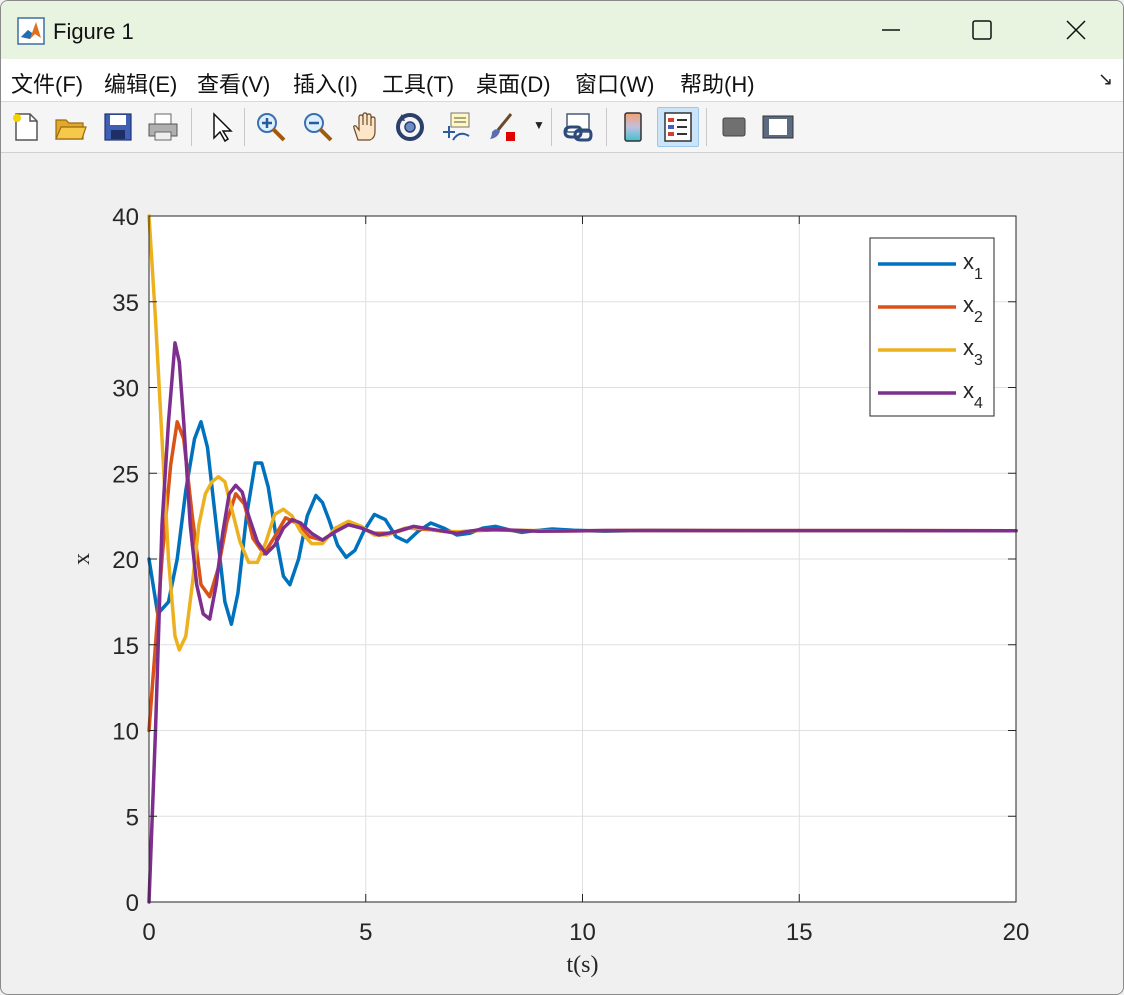 Image resolution: width=1124 pixels, height=995 pixels. Describe the element at coordinates (582, 932) in the screenshot. I see `x-tick-label: 10` at that location.